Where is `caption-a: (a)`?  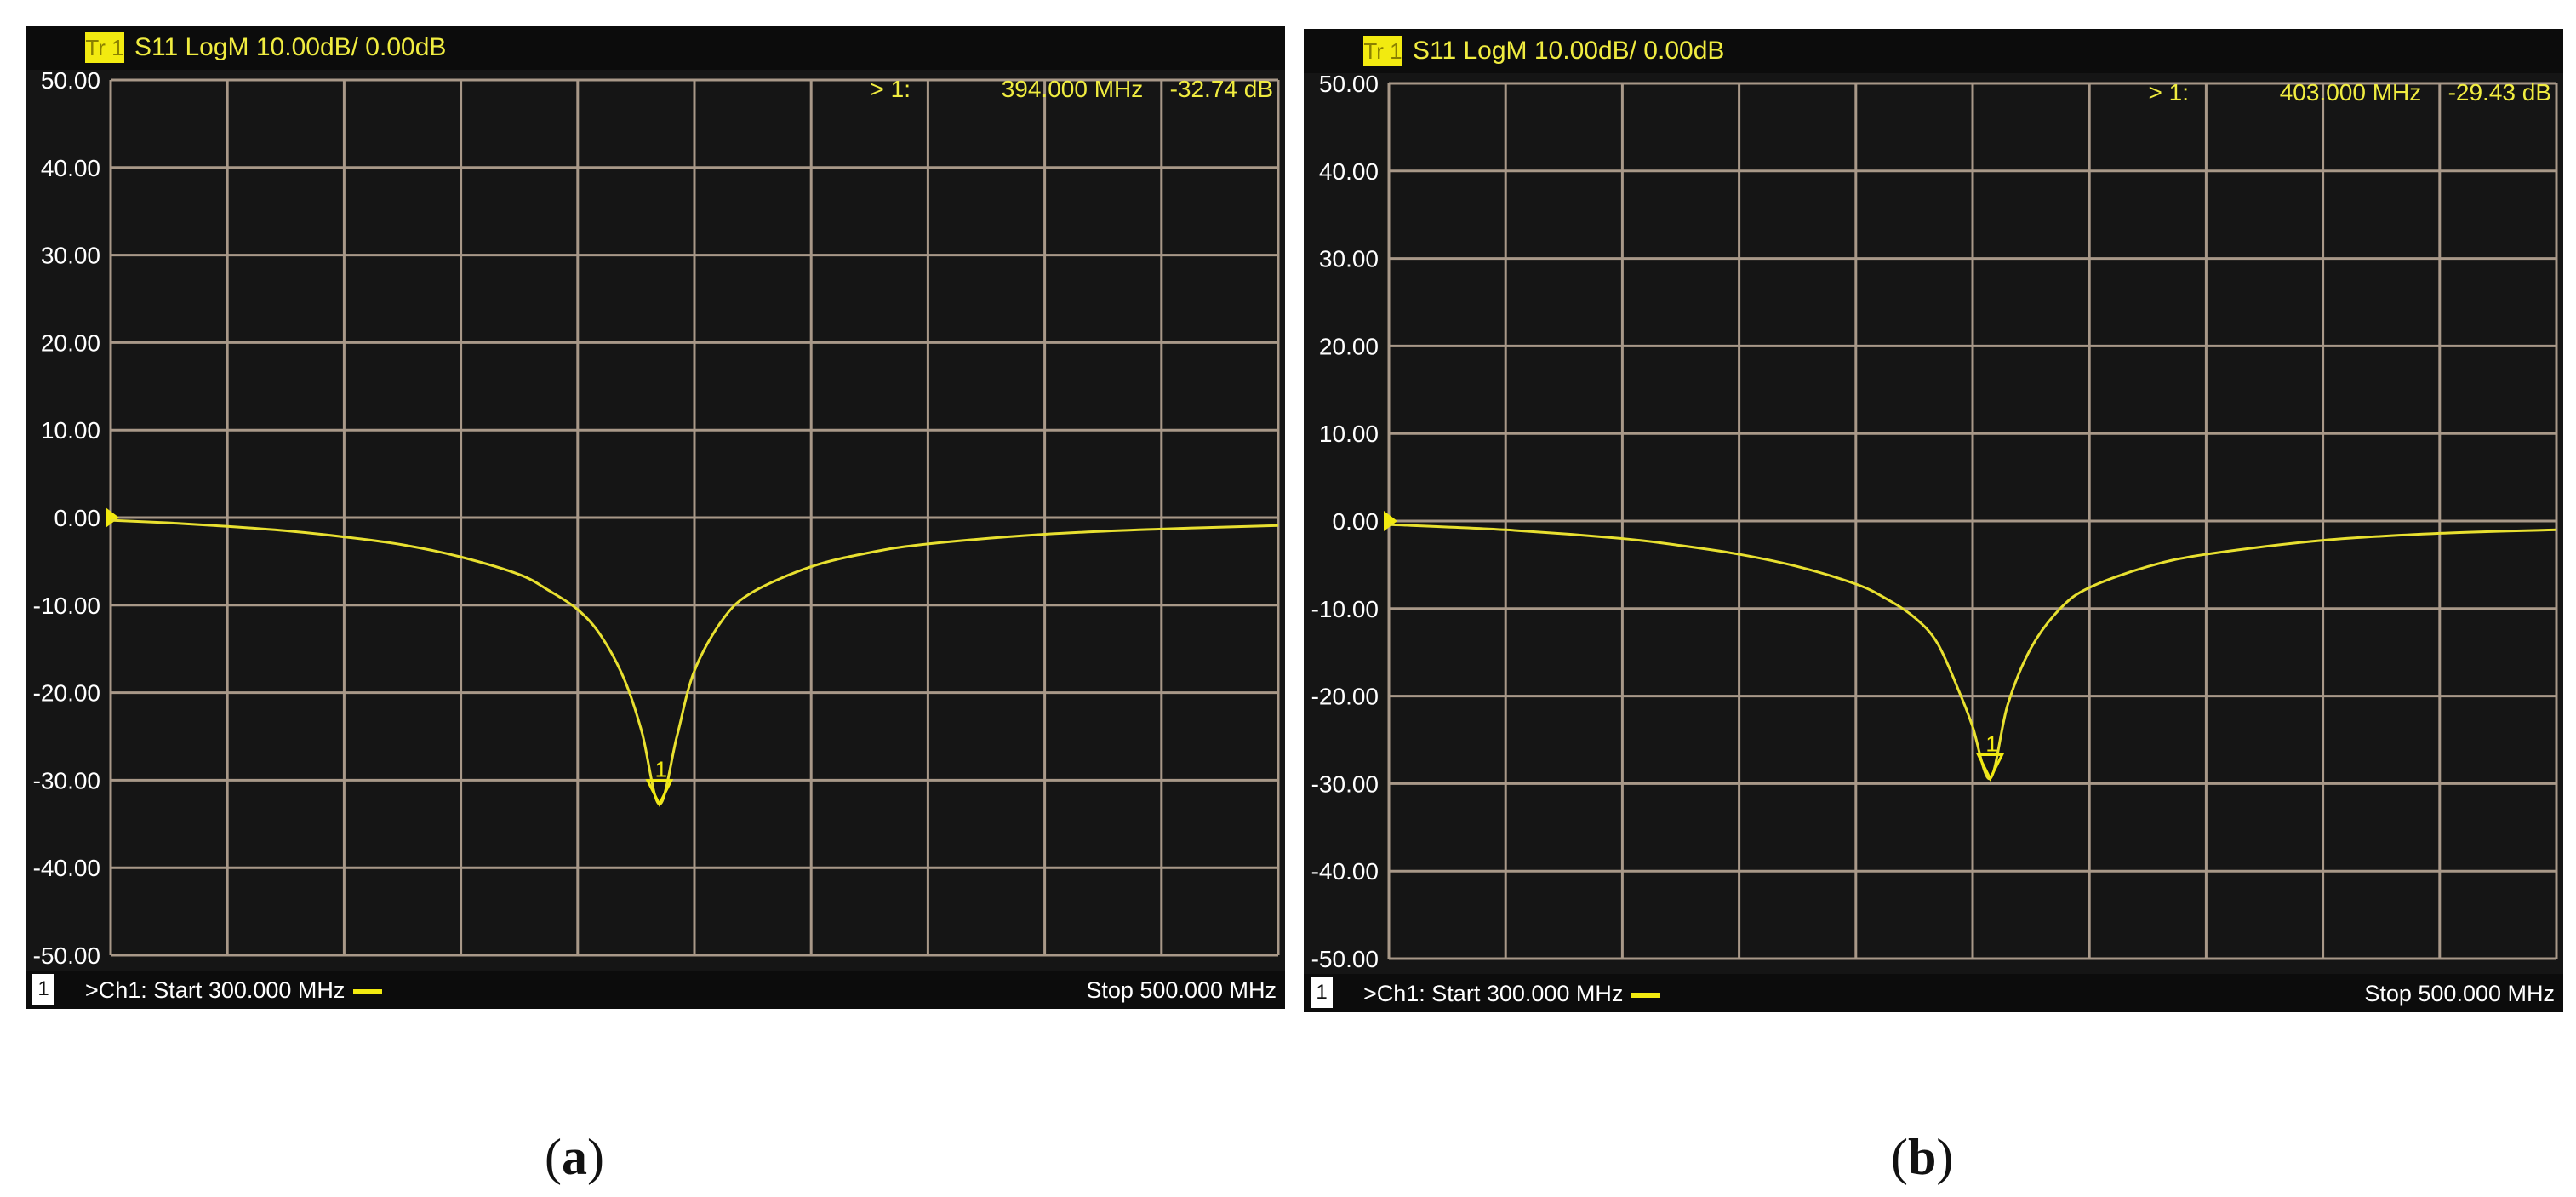 caption-a: (a) is located at coordinates (574, 1157).